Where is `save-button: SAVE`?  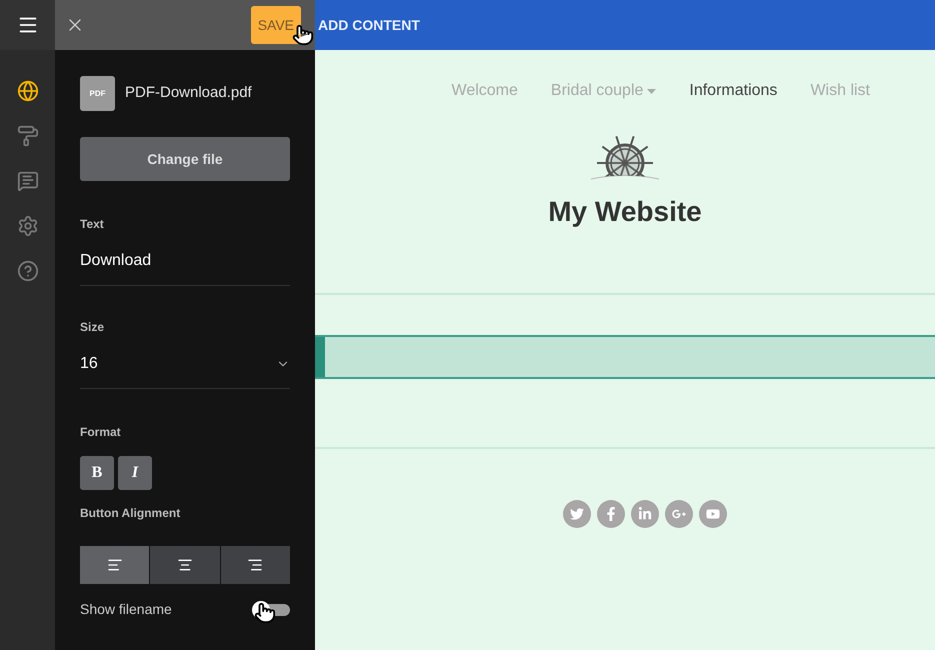 save-button: SAVE is located at coordinates (275, 25).